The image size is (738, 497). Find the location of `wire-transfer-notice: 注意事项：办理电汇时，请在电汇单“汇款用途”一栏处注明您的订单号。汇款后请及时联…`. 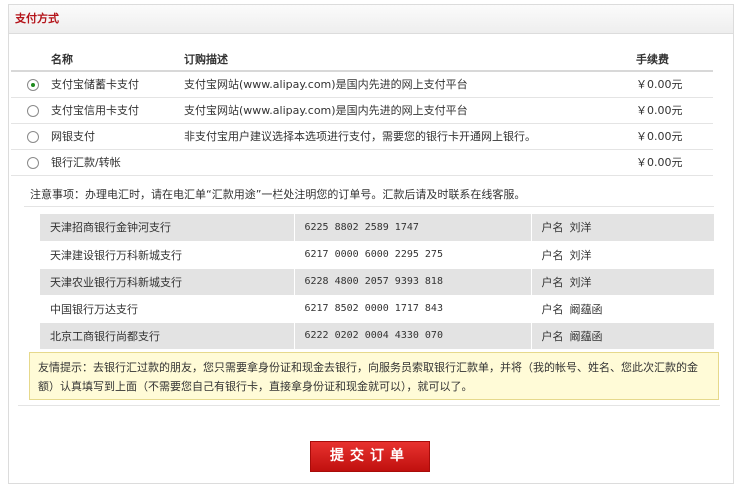

wire-transfer-notice: 注意事项：办理电汇时，请在电汇单“汇款用途”一栏处注明您的订单号。汇款后请及时联… is located at coordinates (278, 194).